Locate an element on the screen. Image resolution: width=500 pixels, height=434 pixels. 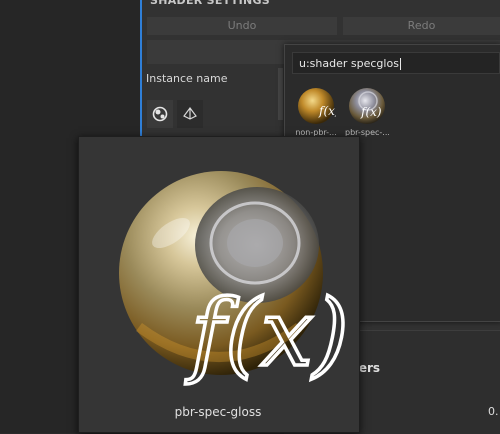
mesh-mode-button is located at coordinates (190, 114).